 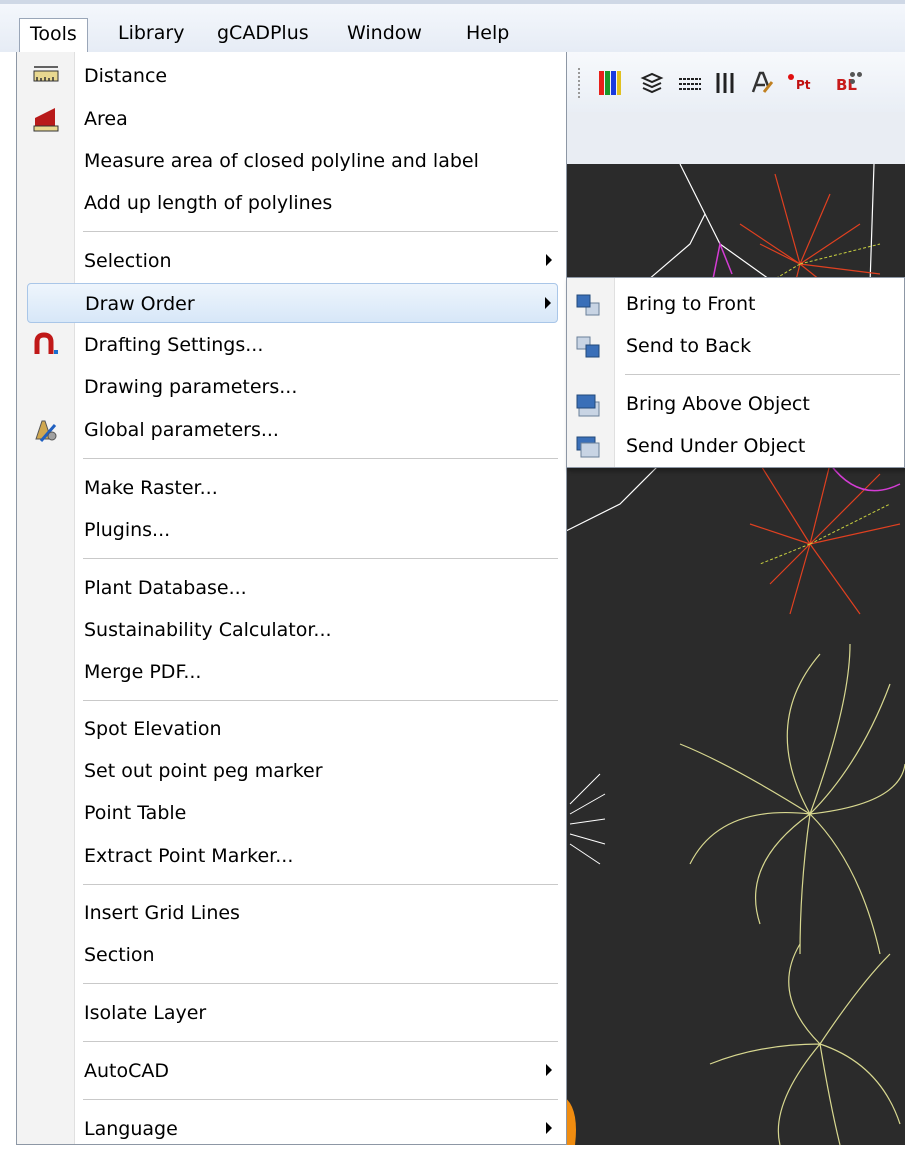 What do you see at coordinates (292, 1129) in the screenshot?
I see `menu-item-language: Language` at bounding box center [292, 1129].